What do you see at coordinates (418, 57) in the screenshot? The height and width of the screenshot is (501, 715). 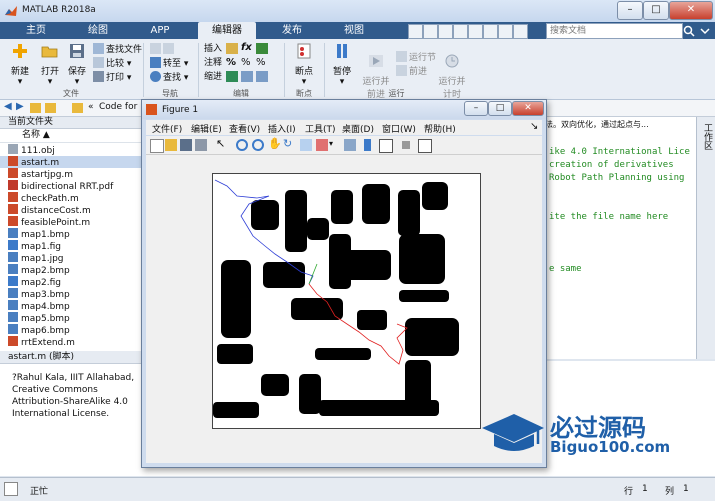 I see `run-section-button: 运行节` at bounding box center [418, 57].